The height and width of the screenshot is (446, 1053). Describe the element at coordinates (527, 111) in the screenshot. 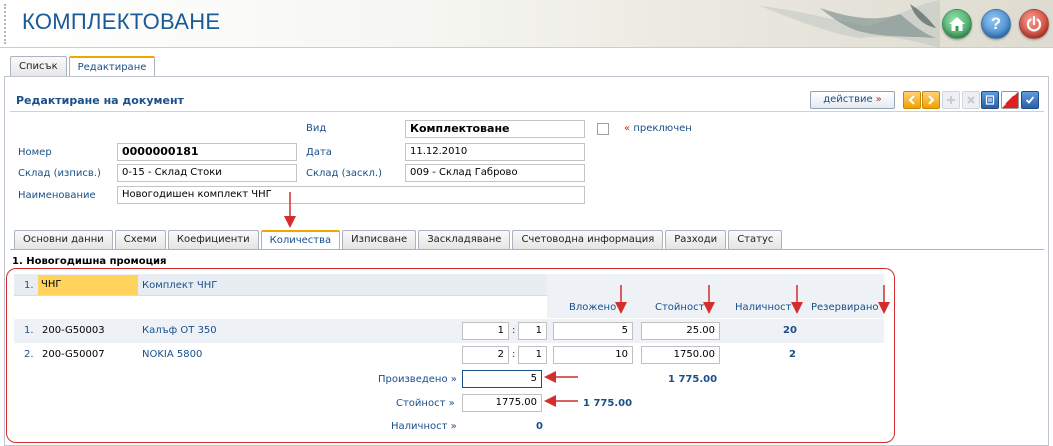

I see `divider` at that location.